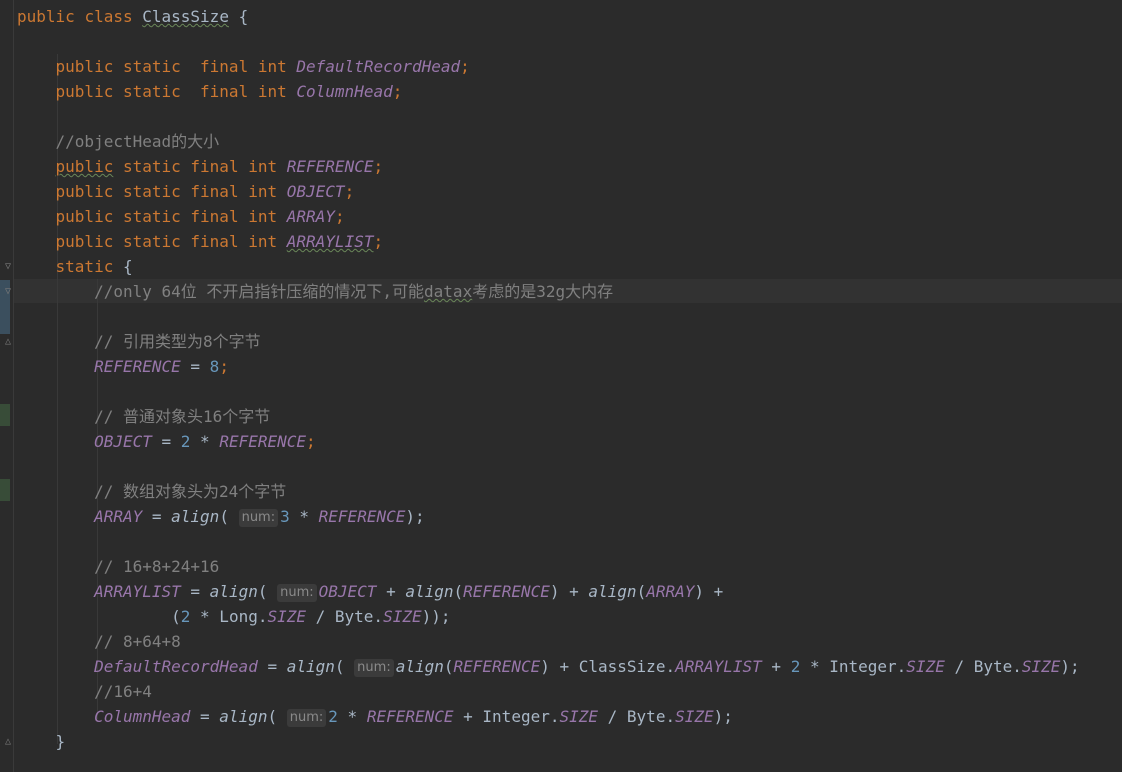 The image size is (1122, 772). What do you see at coordinates (123, 691) in the screenshot?
I see `code-token: //16+4` at bounding box center [123, 691].